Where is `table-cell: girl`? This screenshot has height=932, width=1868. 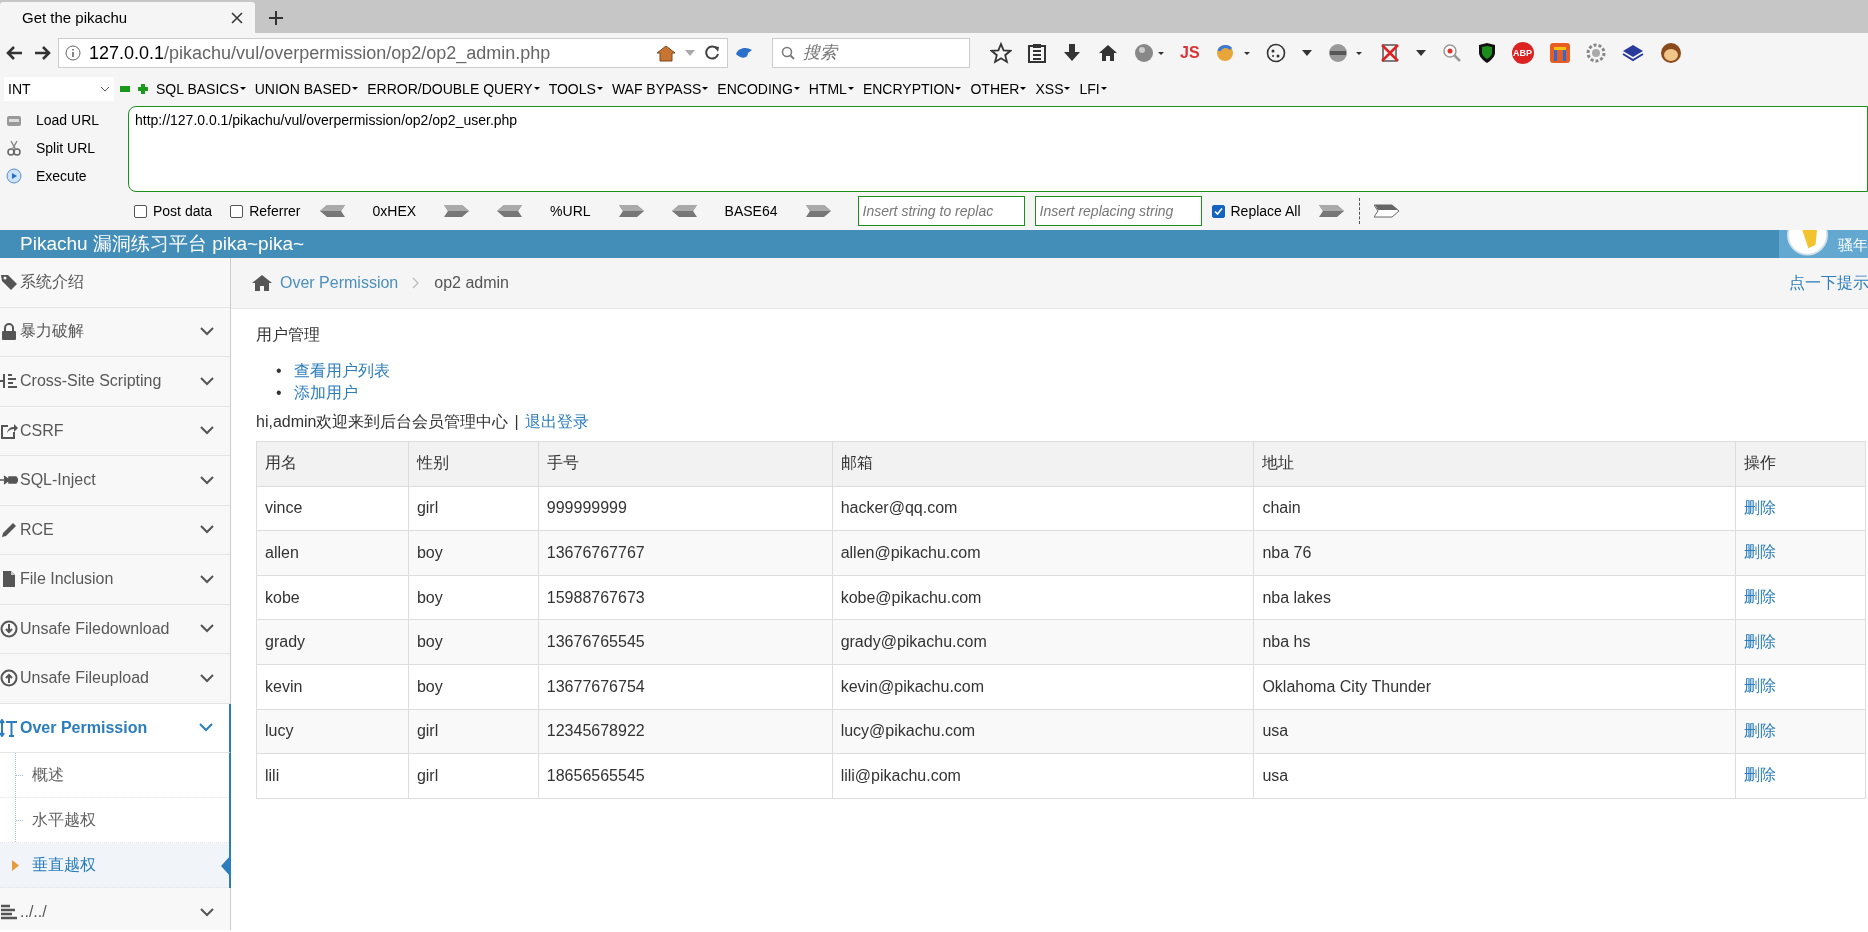
table-cell: girl is located at coordinates (473, 508).